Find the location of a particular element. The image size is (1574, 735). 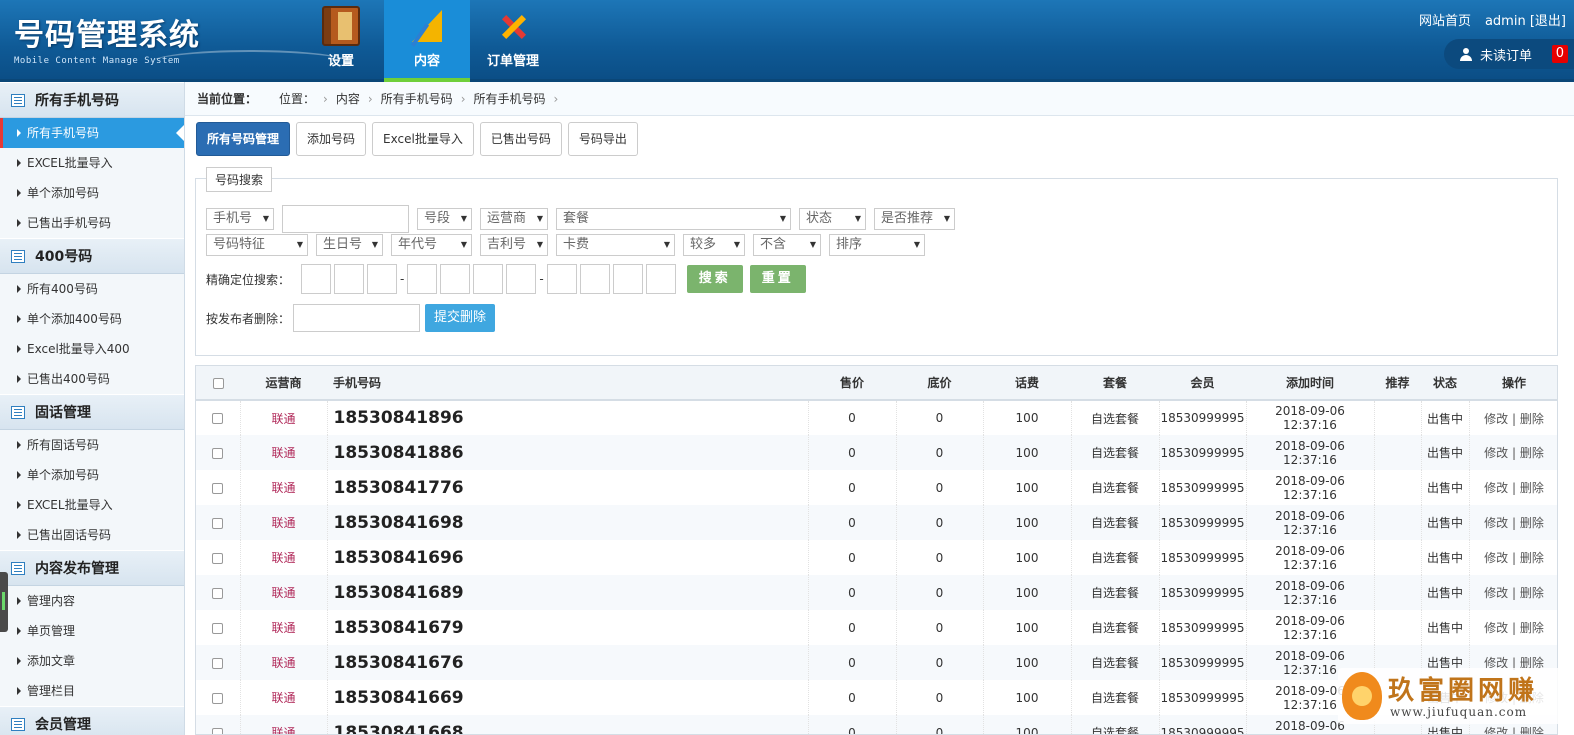

reset-button: 重置 is located at coordinates (777, 279).